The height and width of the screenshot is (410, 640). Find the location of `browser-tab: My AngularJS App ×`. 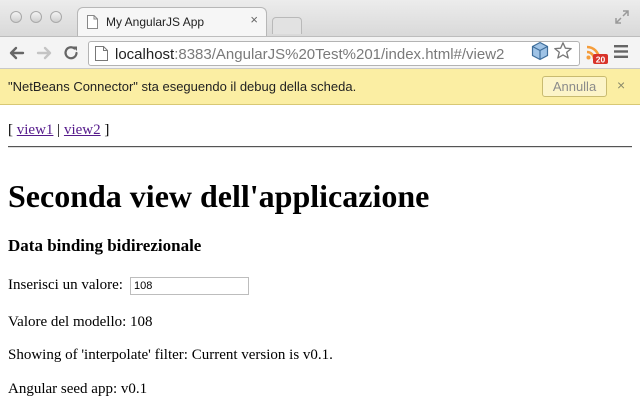

browser-tab: My AngularJS App × is located at coordinates (172, 21).